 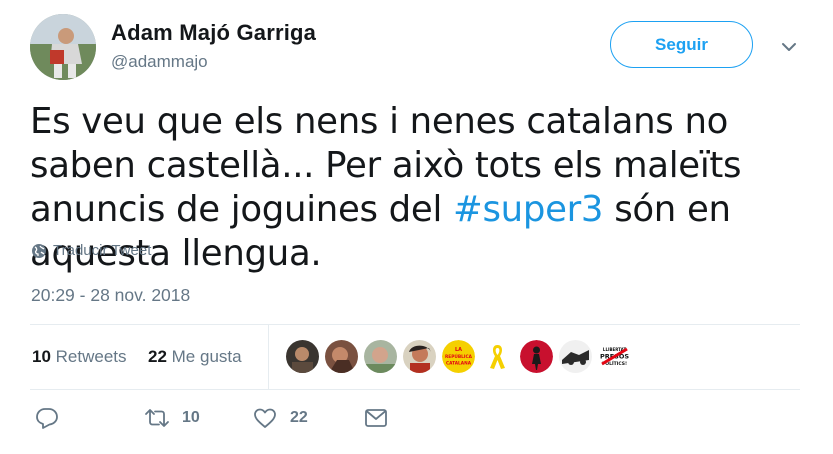 I want to click on la-republica-catalana-badge: LA REPÚBLICA CATALANA, so click(x=458, y=356).